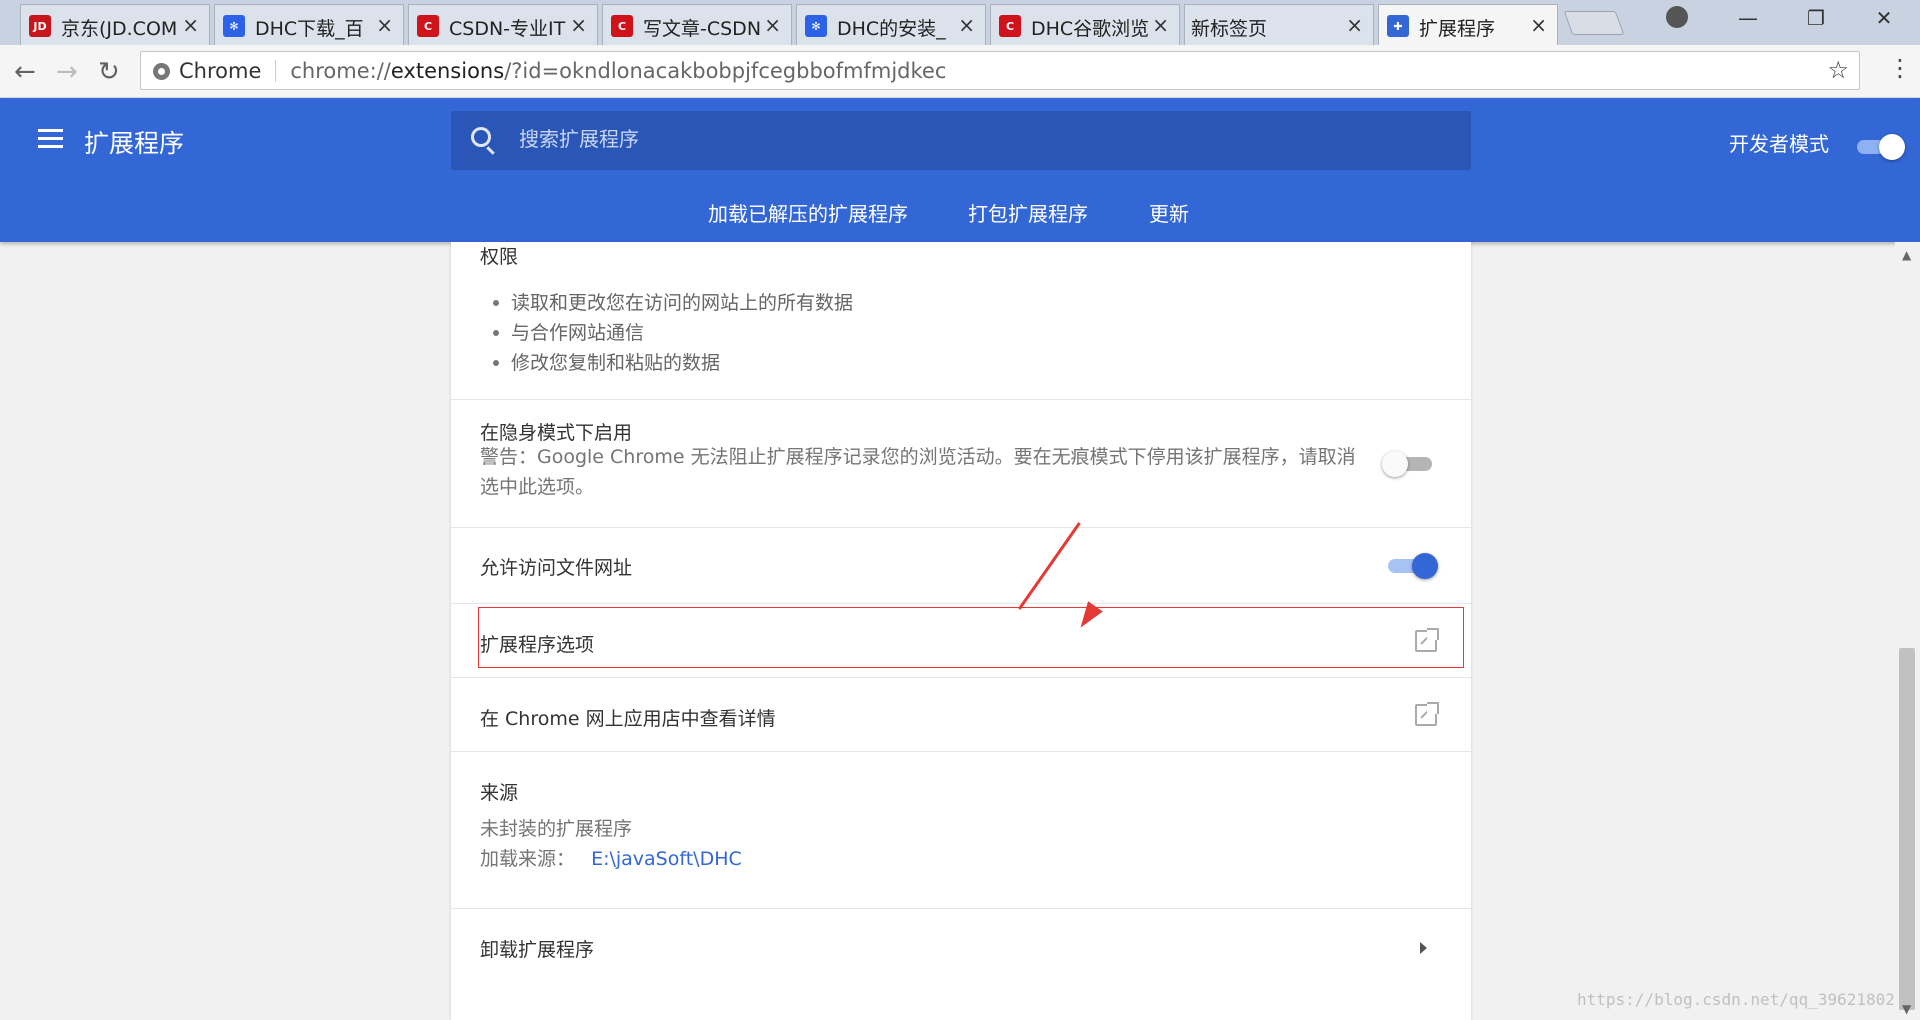  I want to click on restore-icon: ❐, so click(1816, 18).